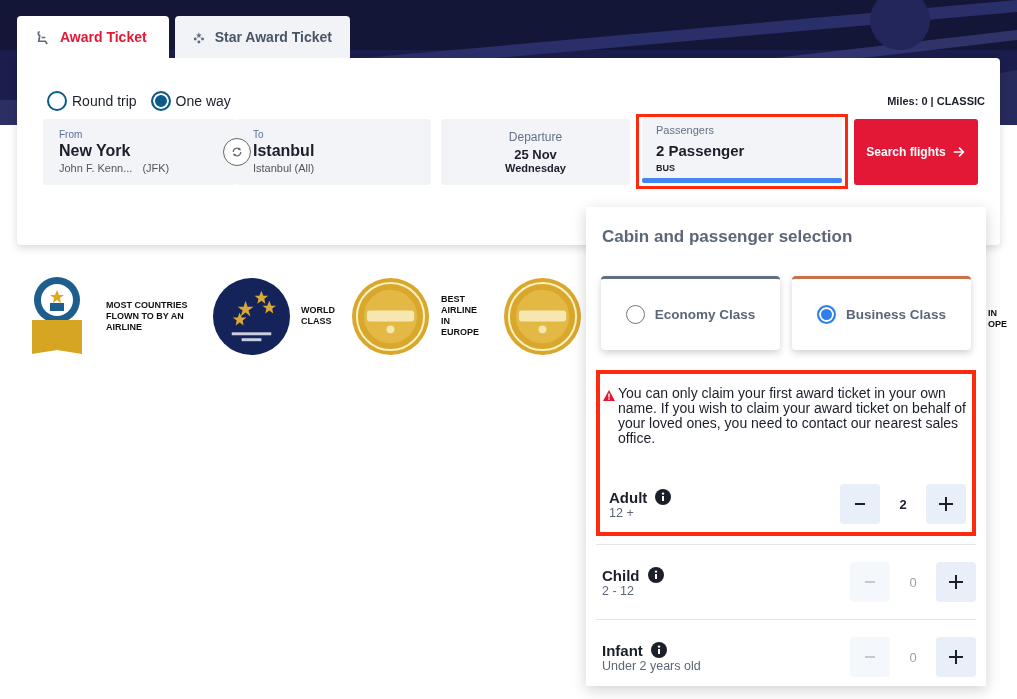  What do you see at coordinates (628, 497) in the screenshot?
I see `traveller-type: Adult` at bounding box center [628, 497].